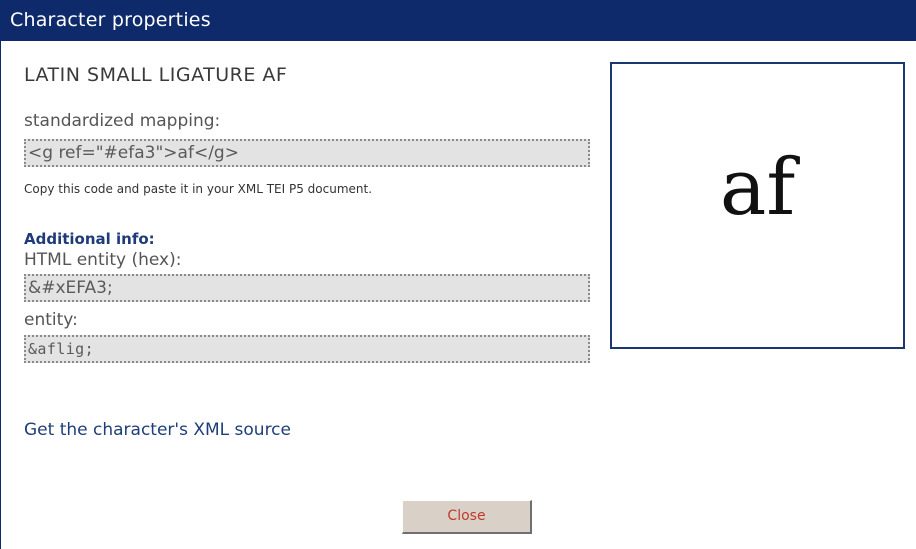 Image resolution: width=916 pixels, height=549 pixels. Describe the element at coordinates (122, 121) in the screenshot. I see `standardized-mapping-label: standardized mapping:` at that location.